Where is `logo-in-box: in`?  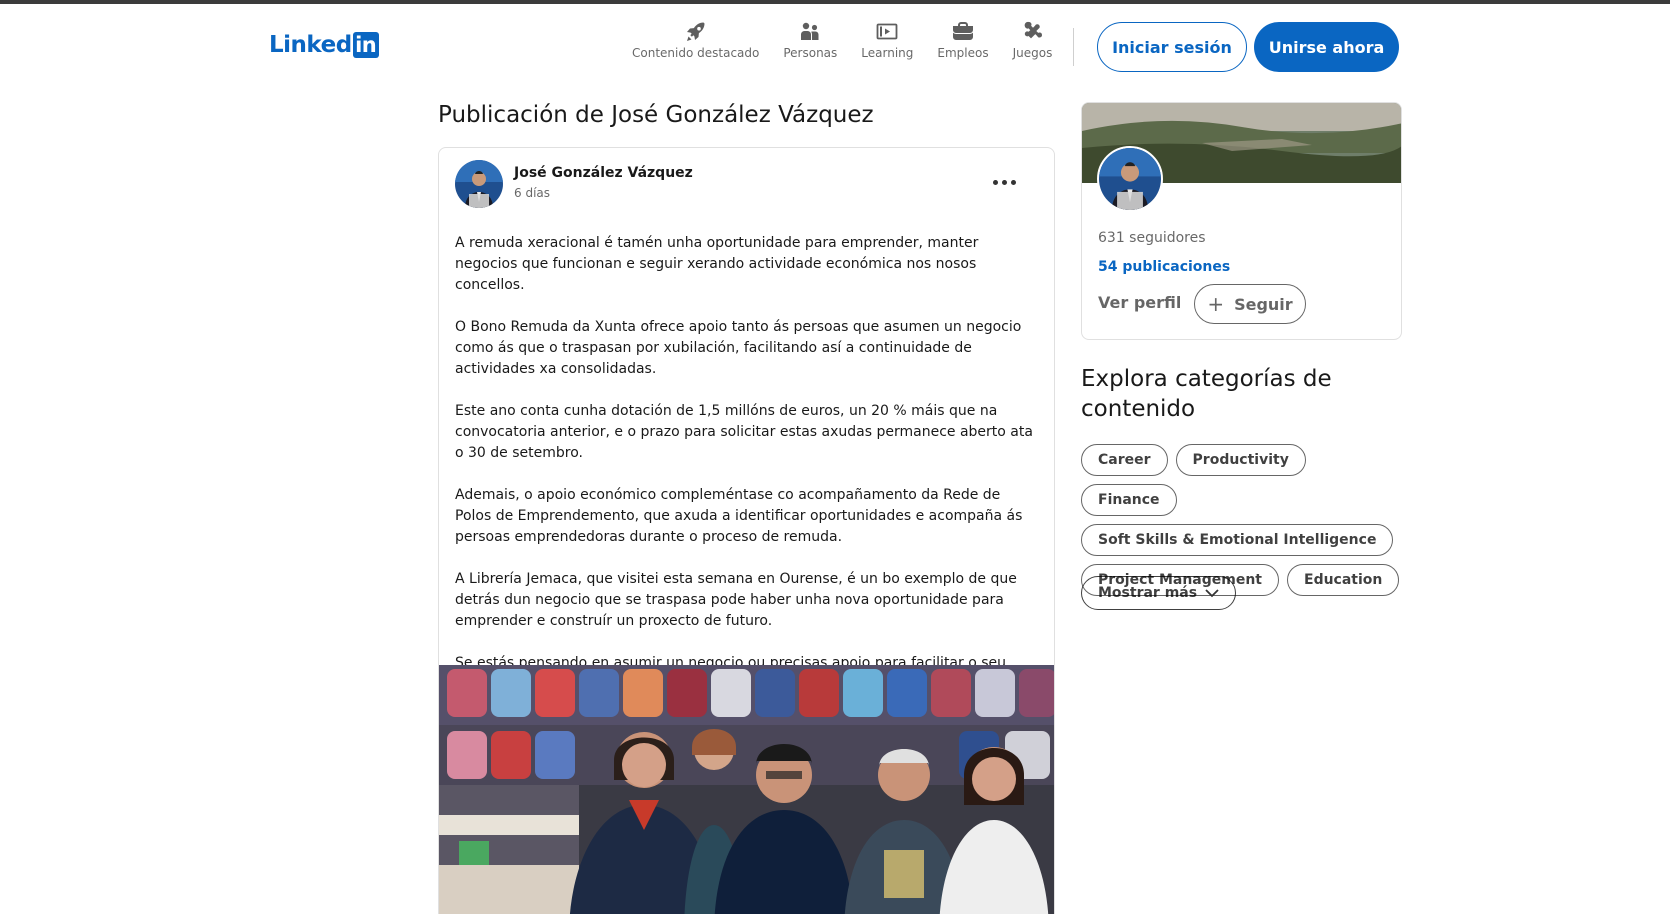 logo-in-box: in is located at coordinates (365, 45).